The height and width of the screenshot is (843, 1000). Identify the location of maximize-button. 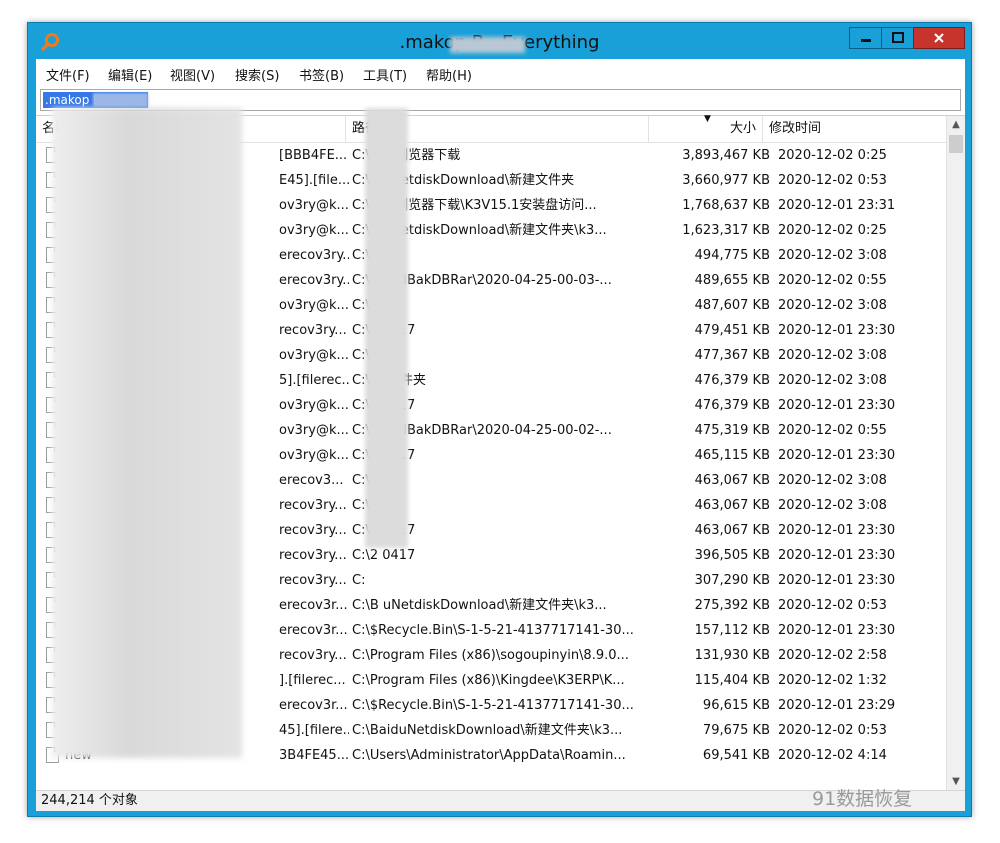
(897, 38).